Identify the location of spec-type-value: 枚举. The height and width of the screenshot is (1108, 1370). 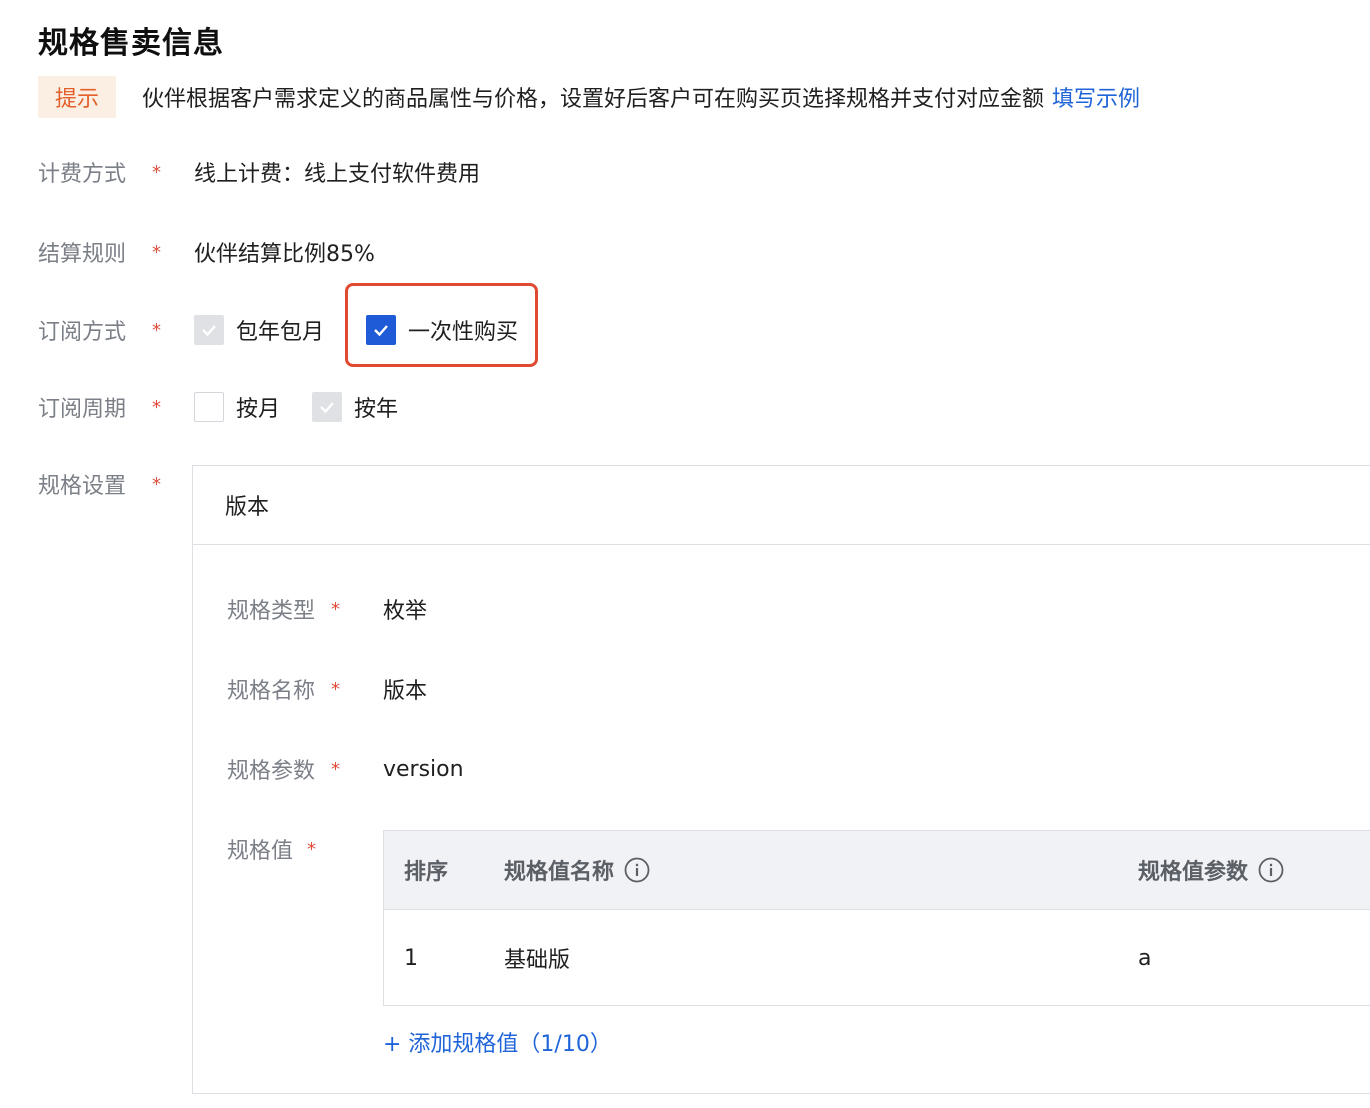
(405, 611).